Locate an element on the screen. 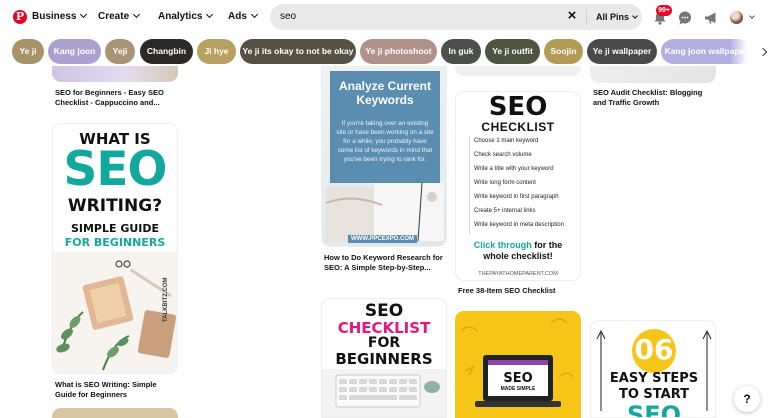 The height and width of the screenshot is (418, 768). megaphone-icon is located at coordinates (711, 18).